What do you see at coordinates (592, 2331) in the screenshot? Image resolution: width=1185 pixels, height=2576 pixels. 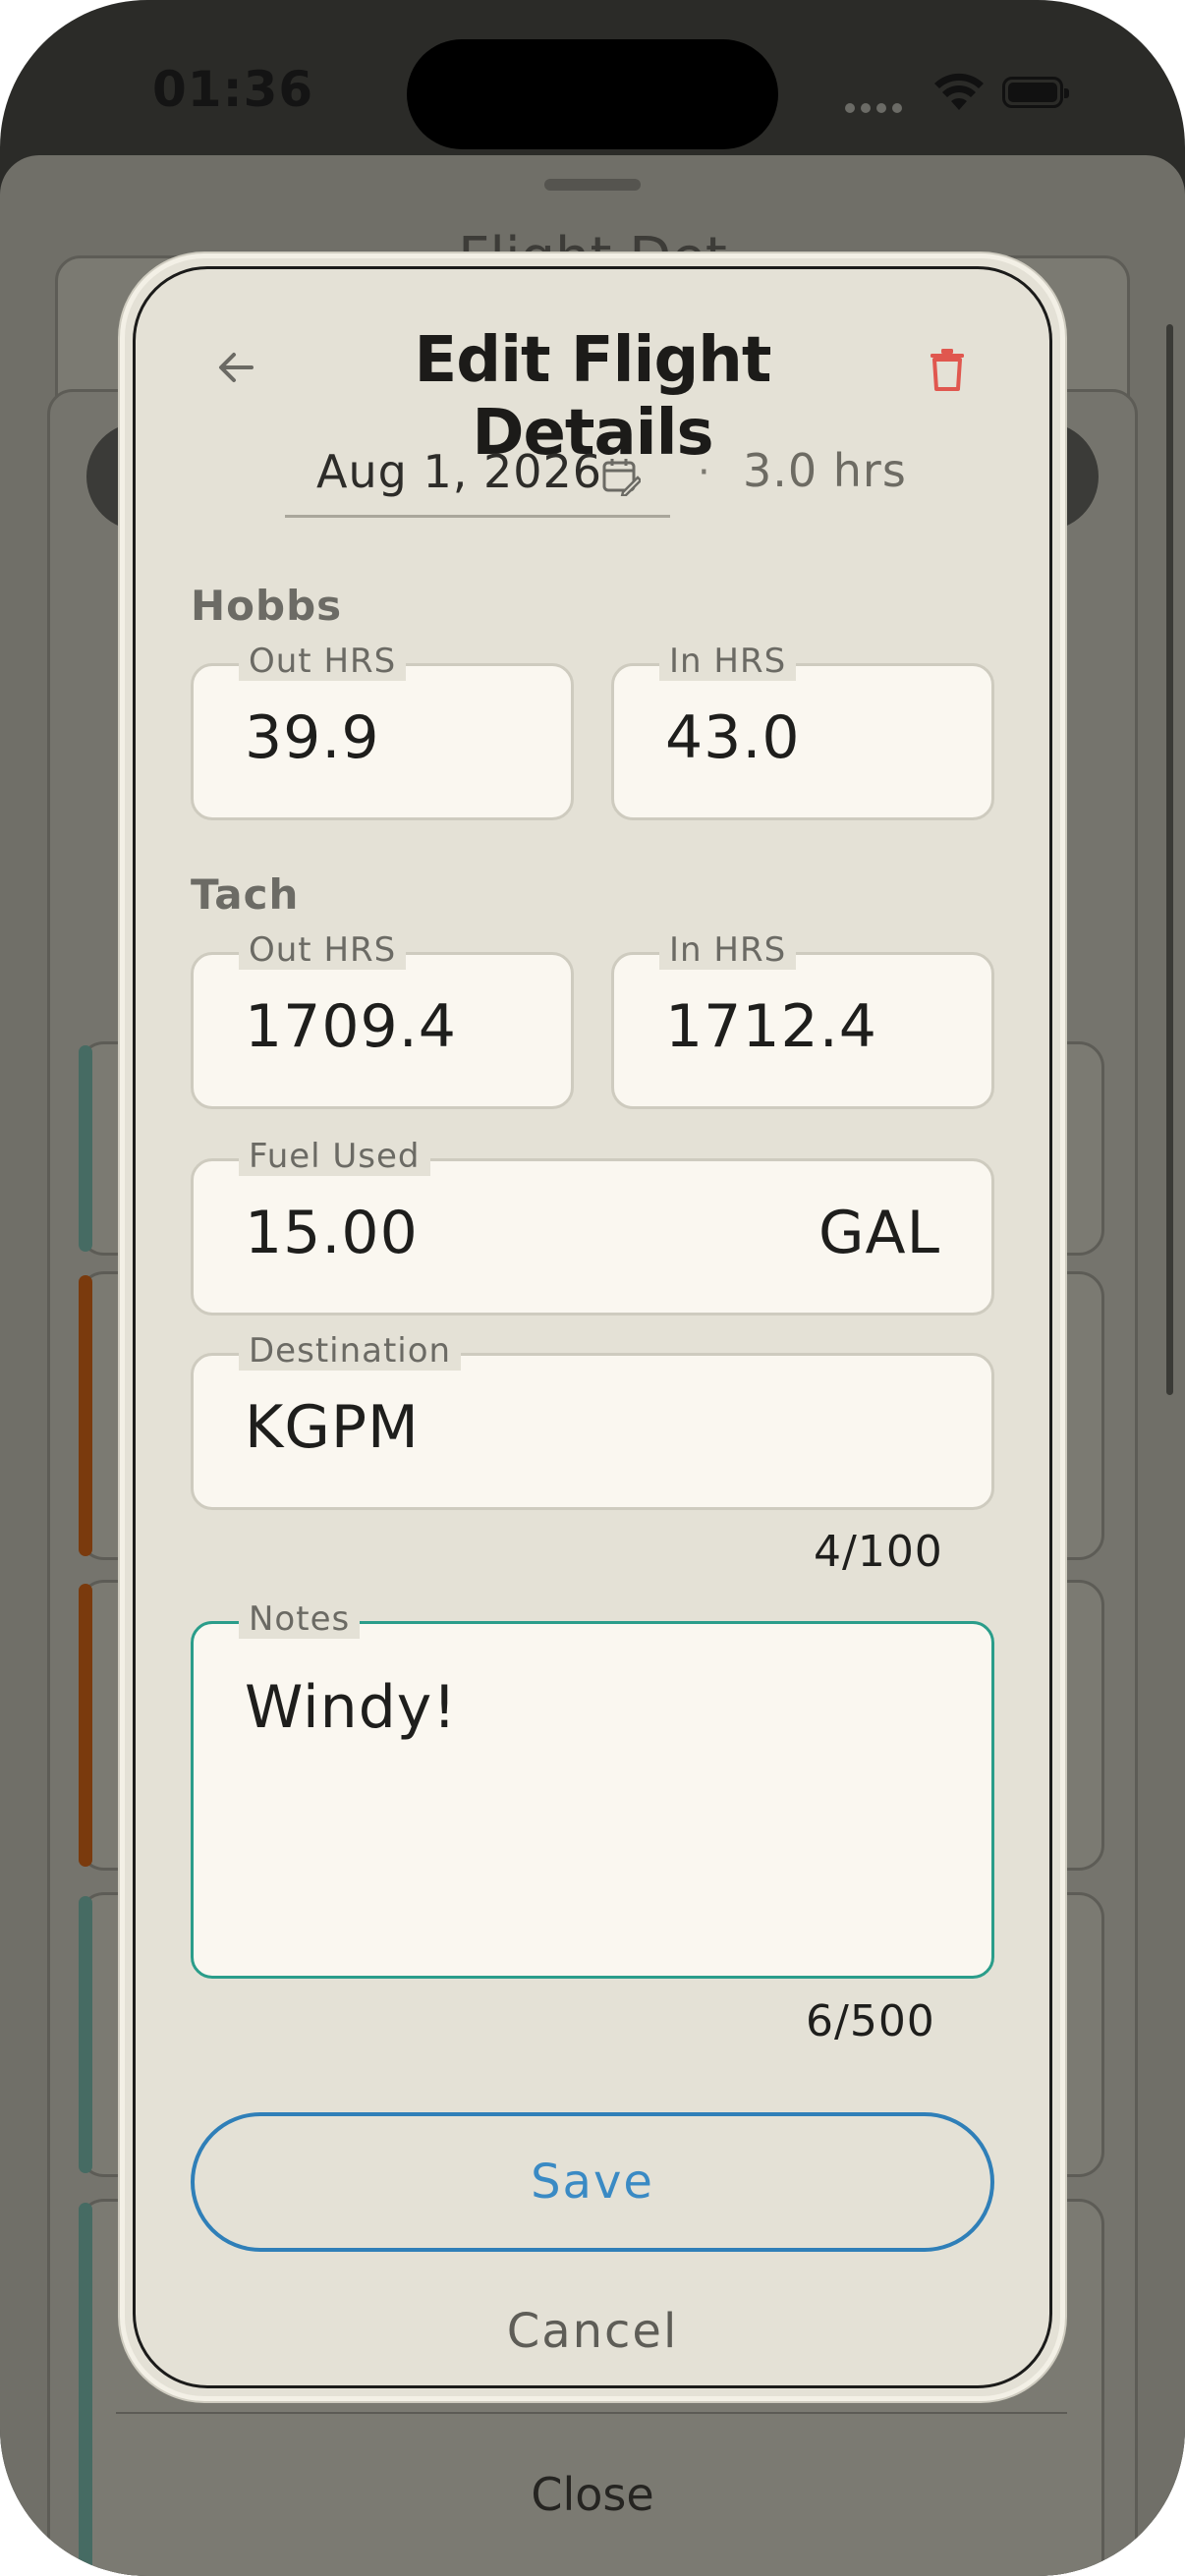 I see `cancel-button: Cancel` at bounding box center [592, 2331].